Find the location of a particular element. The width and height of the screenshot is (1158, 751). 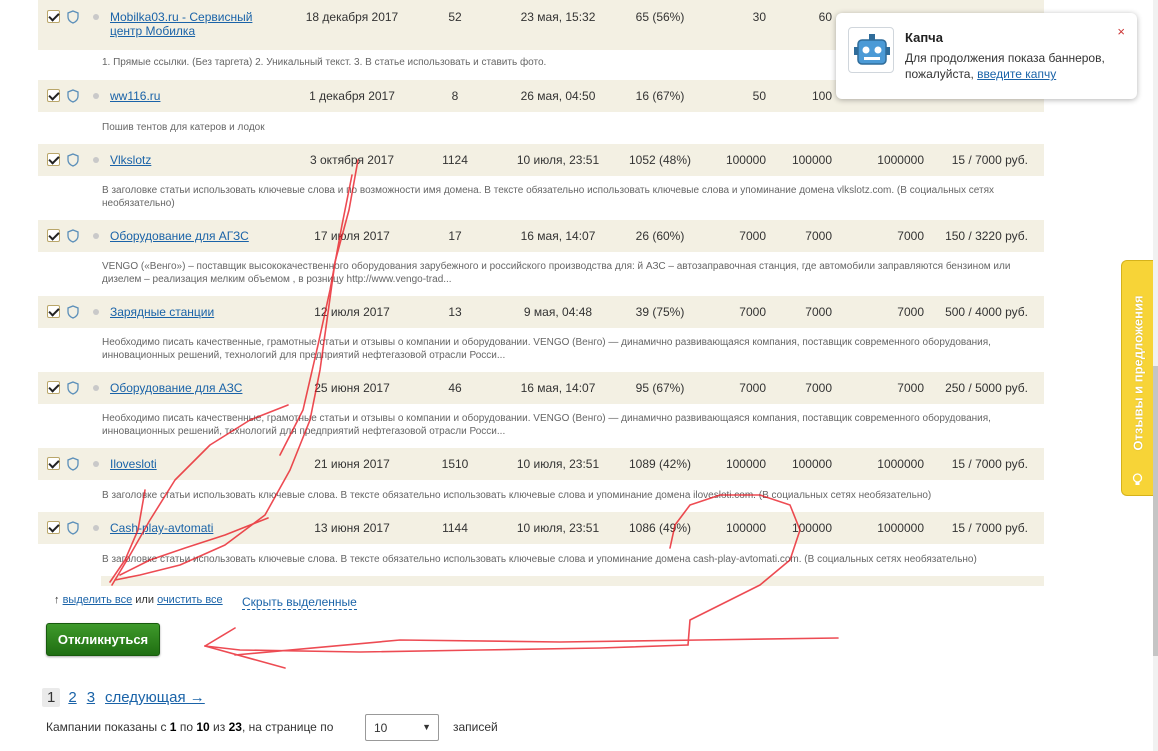

cell-percent: 1086 (49%) is located at coordinates (660, 528).